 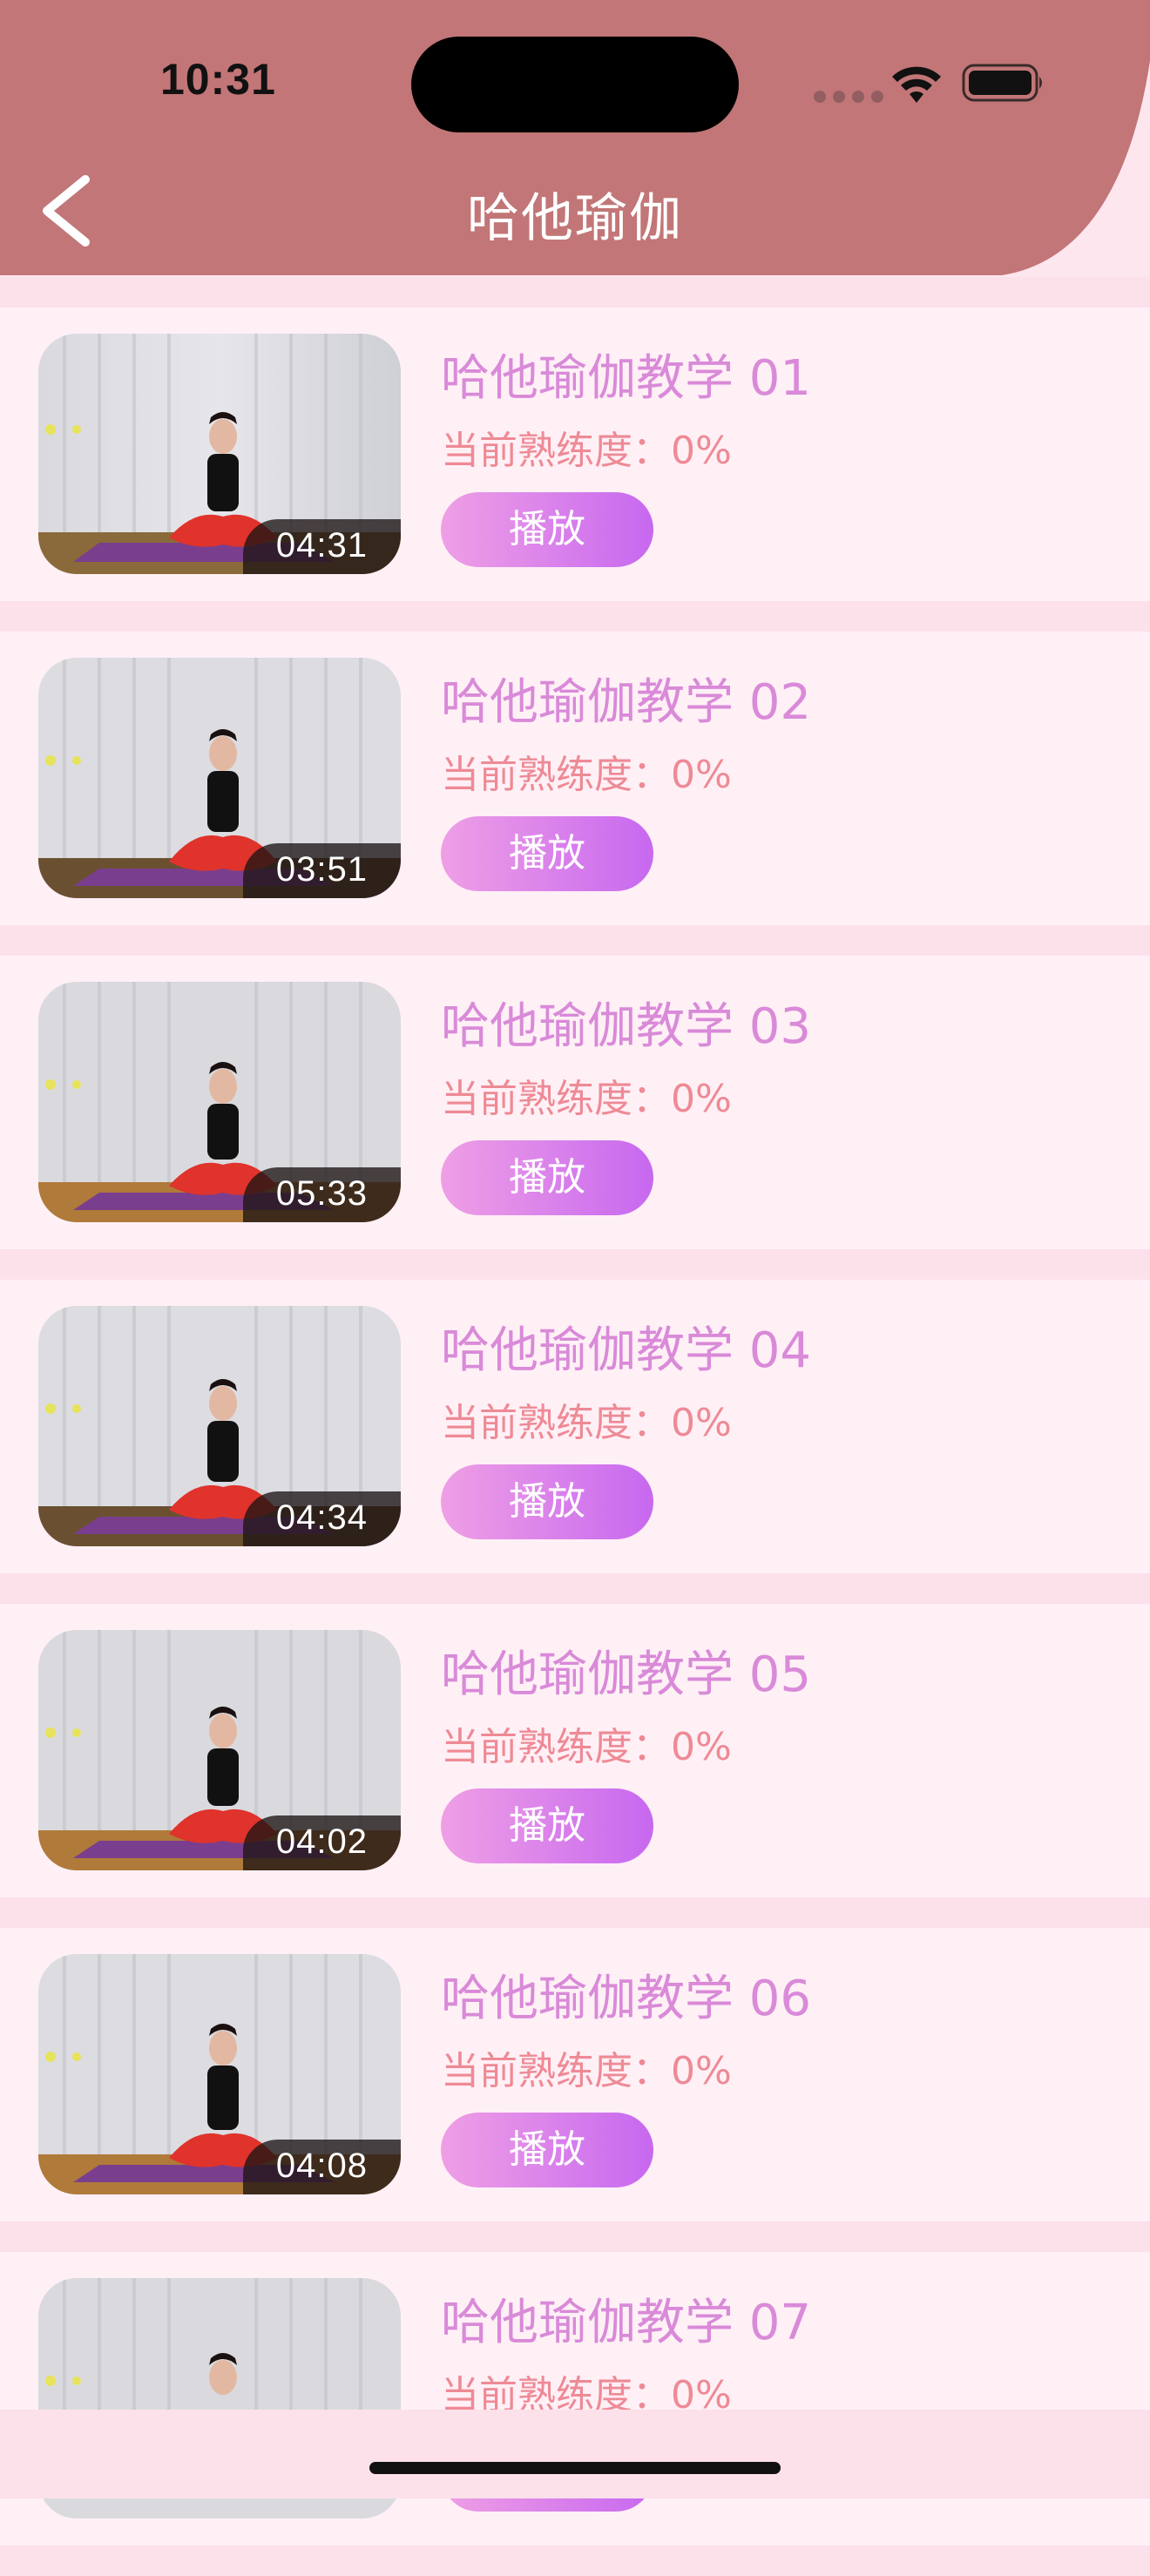 I want to click on bottom-safe-area, so click(x=575, y=2454).